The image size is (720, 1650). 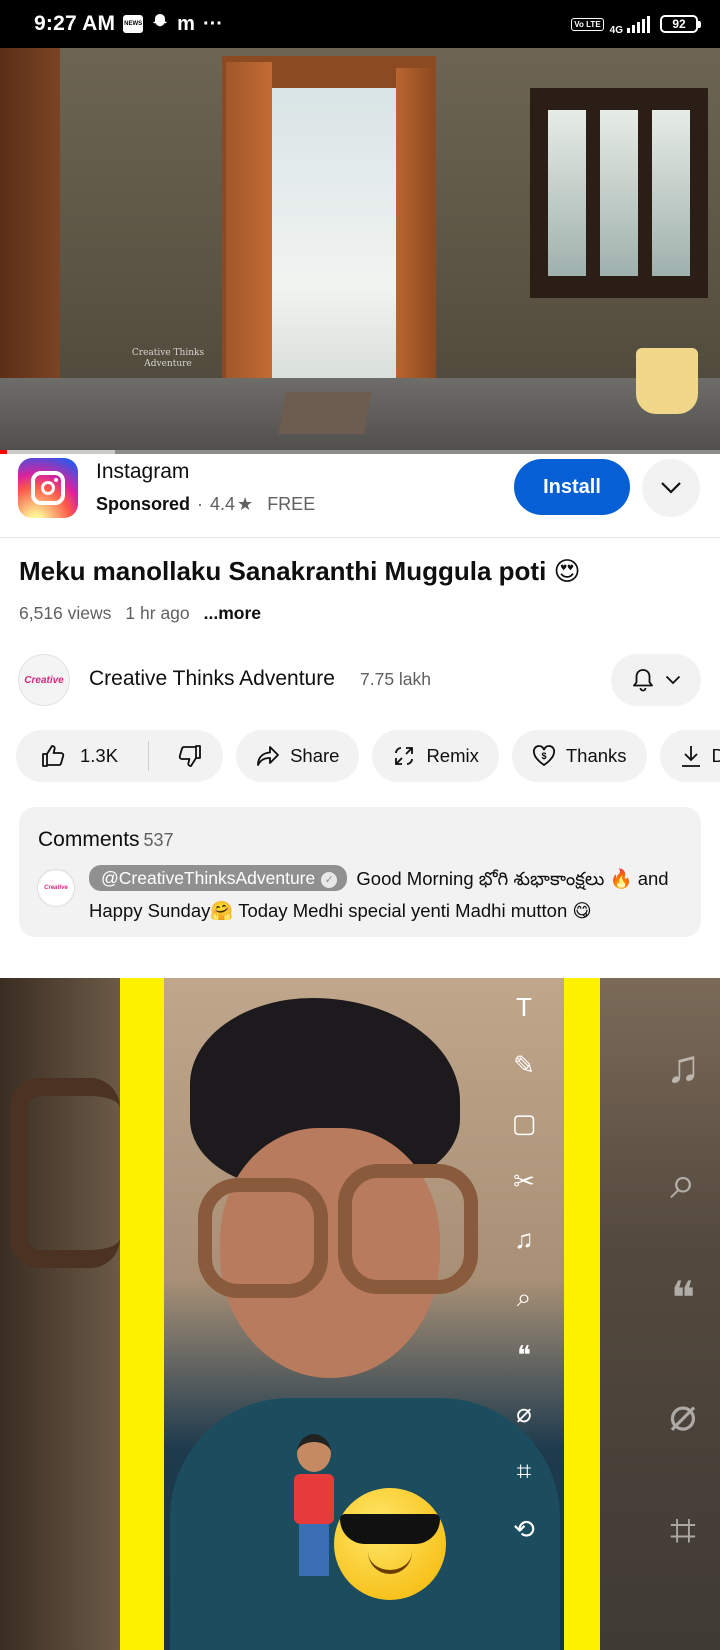 What do you see at coordinates (75, 23) in the screenshot?
I see `status-time: 9:27 AM` at bounding box center [75, 23].